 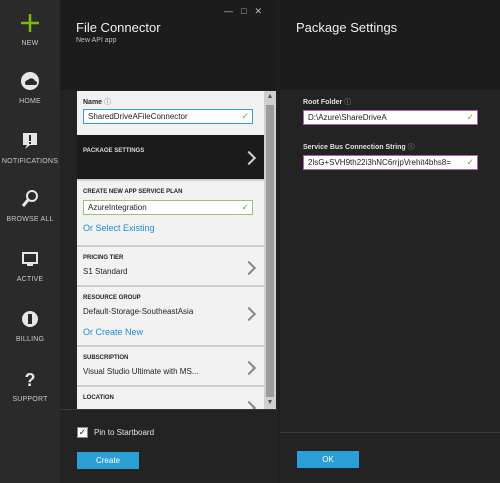 I want to click on scroll-up-icon: ▲, so click(x=270, y=97).